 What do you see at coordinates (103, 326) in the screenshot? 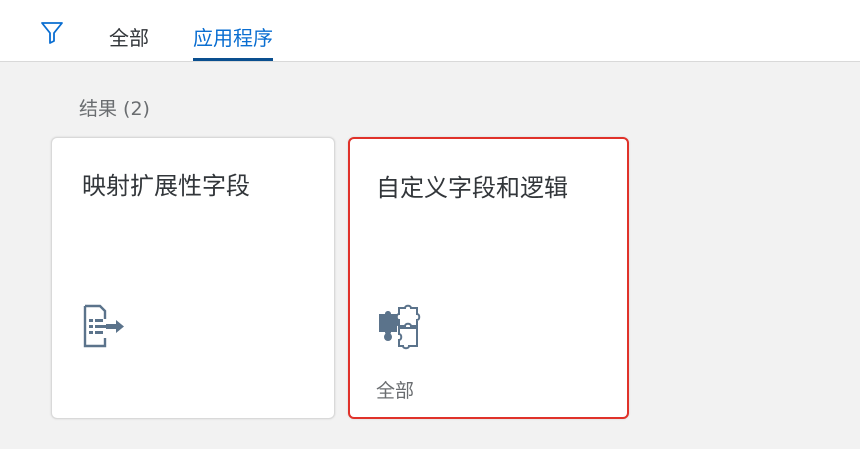
I see `field-mapping-icon` at bounding box center [103, 326].